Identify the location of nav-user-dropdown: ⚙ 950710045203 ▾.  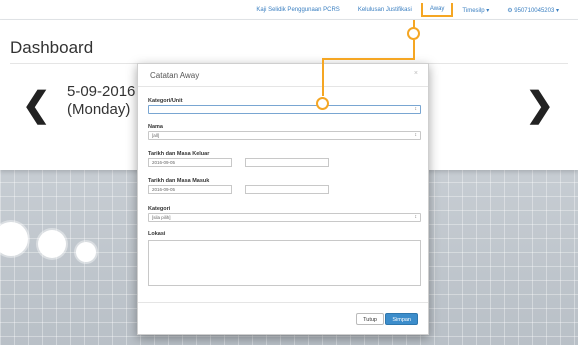
(533, 10).